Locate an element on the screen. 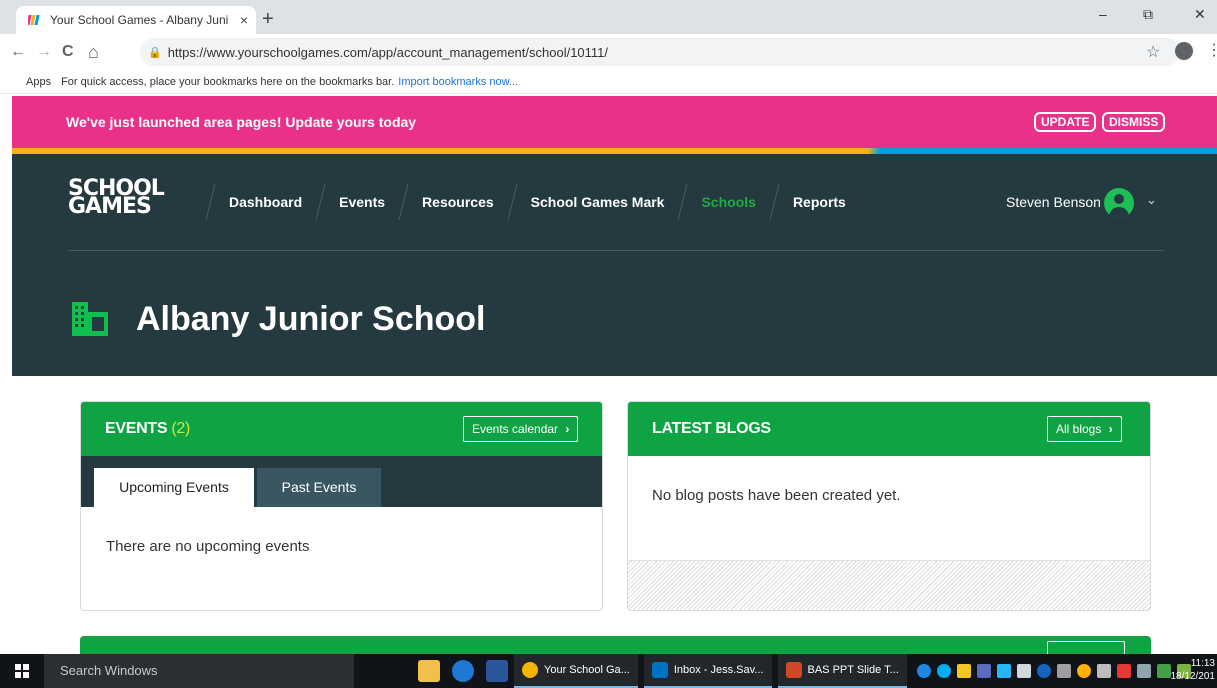 The image size is (1217, 688). bluetooth-icon is located at coordinates (1043, 671).